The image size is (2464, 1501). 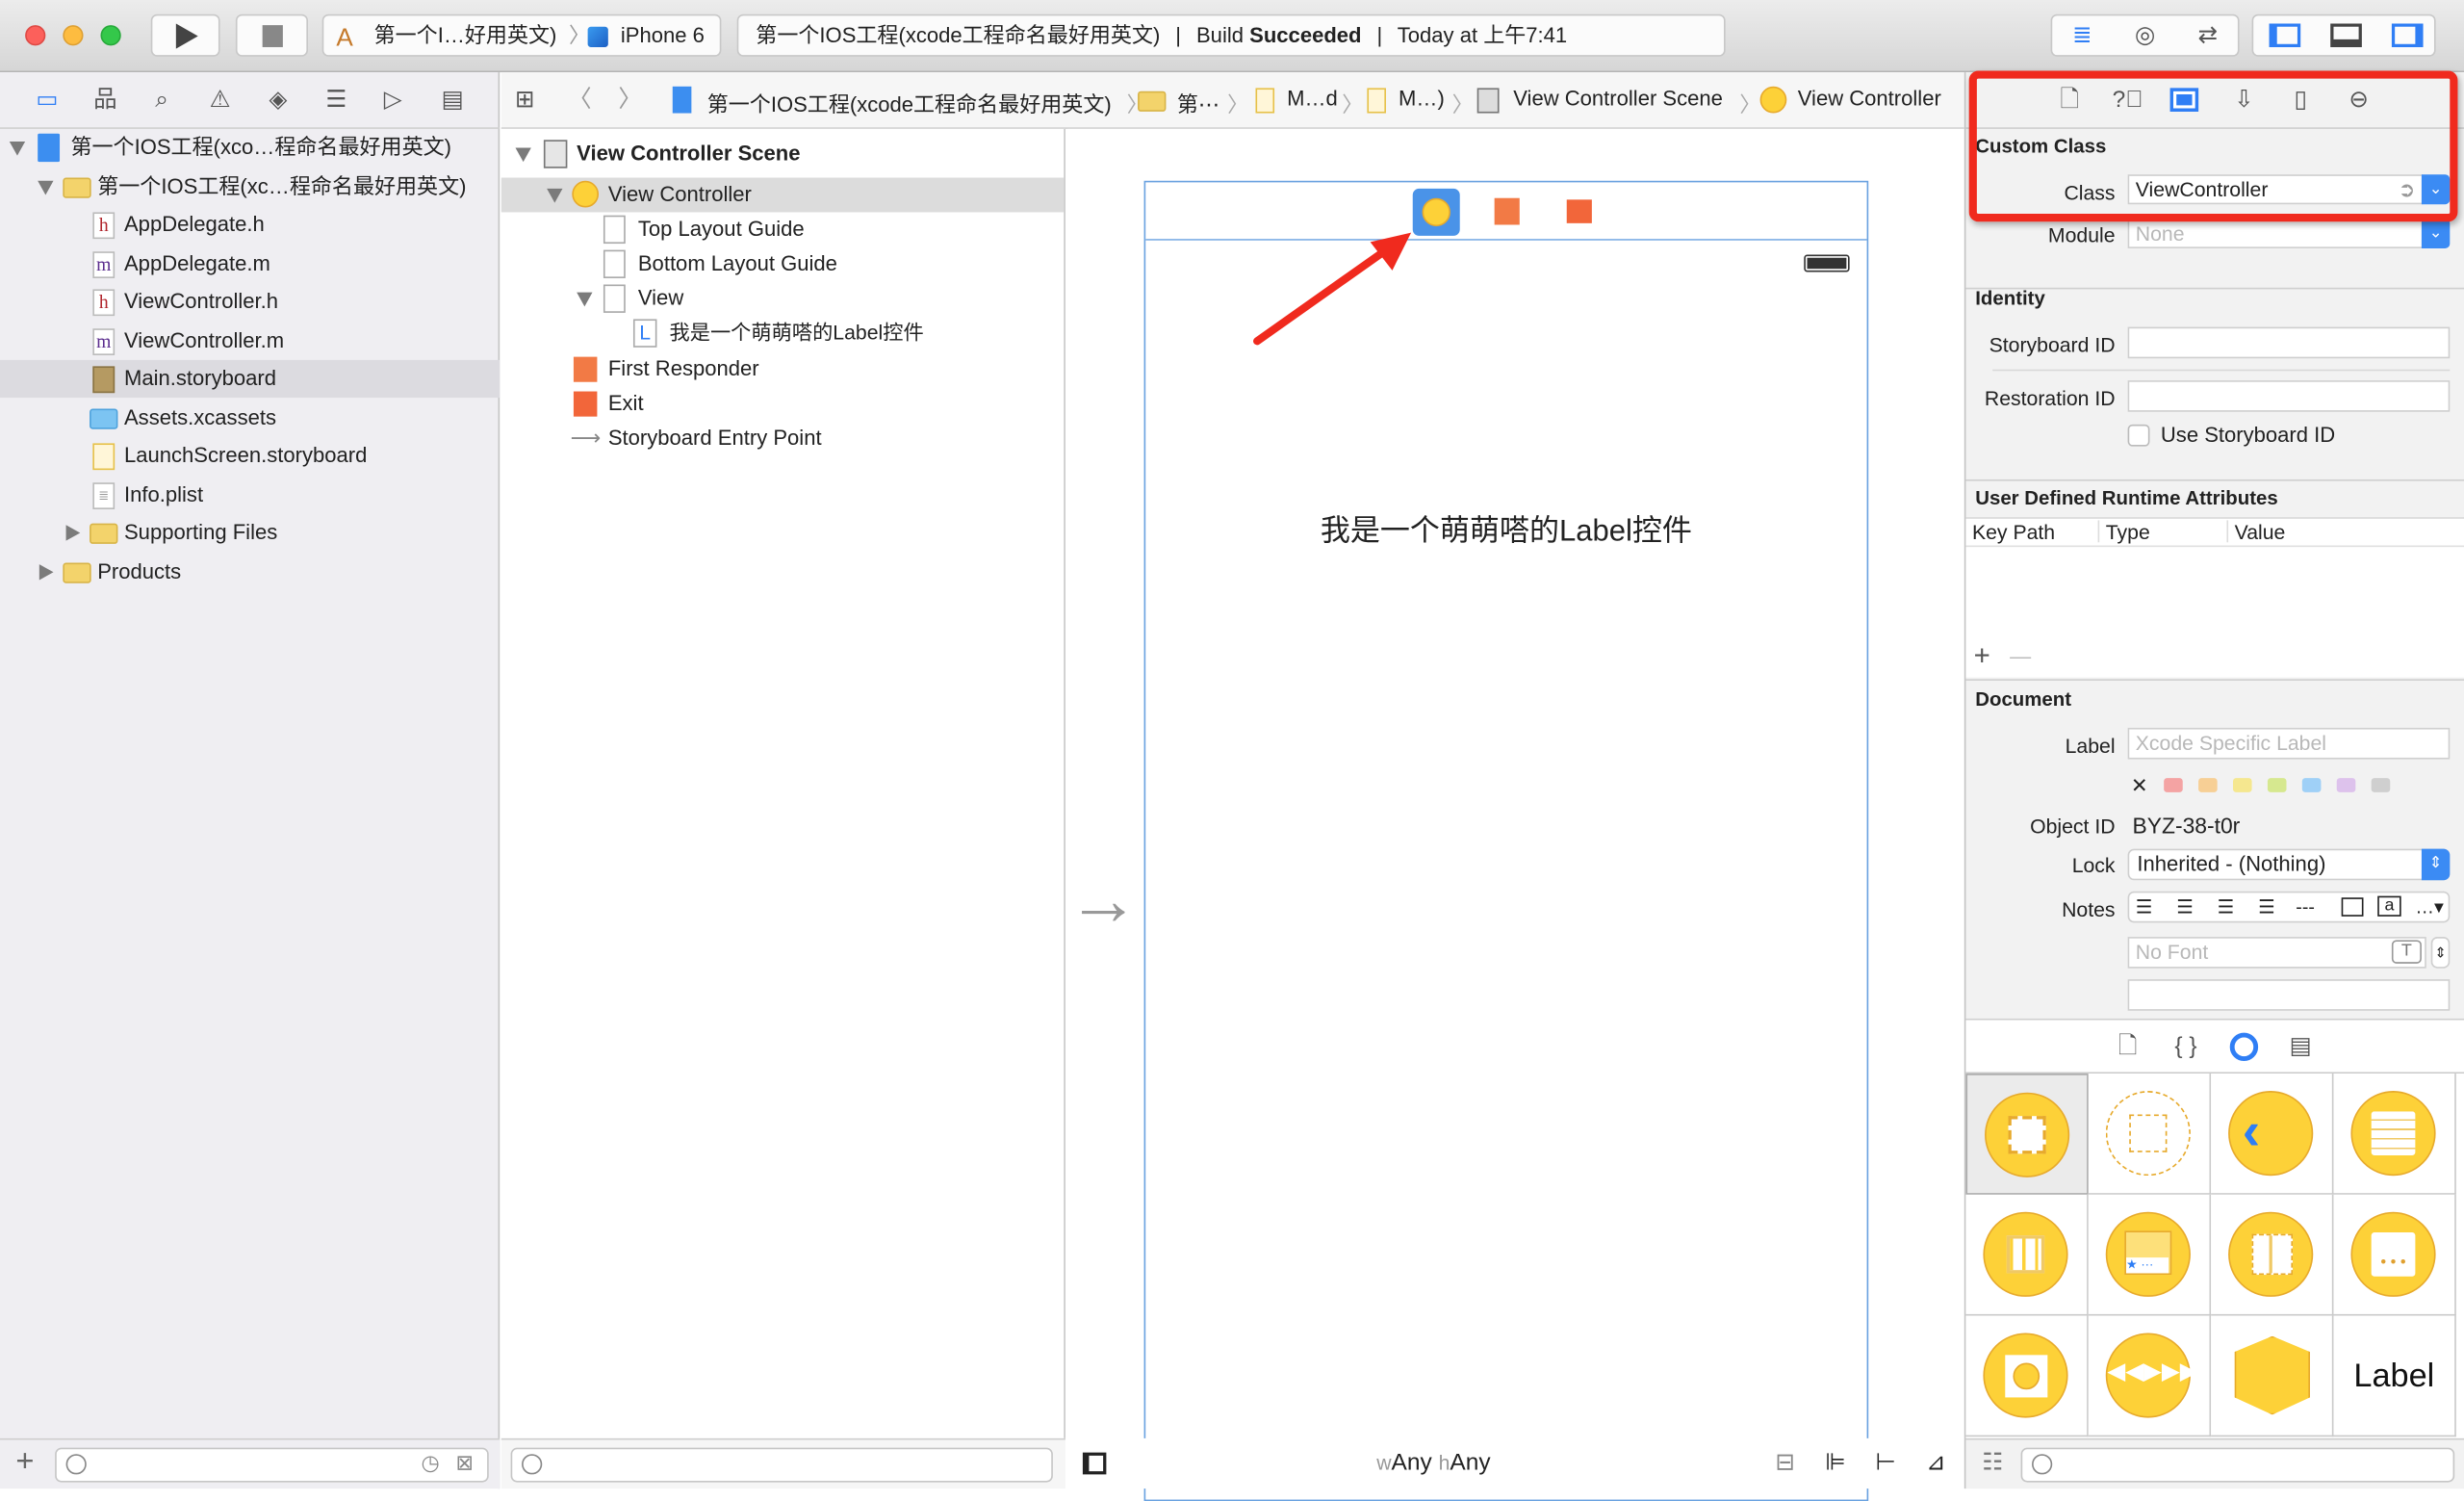 What do you see at coordinates (2289, 865) in the screenshot?
I see `lock-popup: Inherited - (Nothing) ⇕` at bounding box center [2289, 865].